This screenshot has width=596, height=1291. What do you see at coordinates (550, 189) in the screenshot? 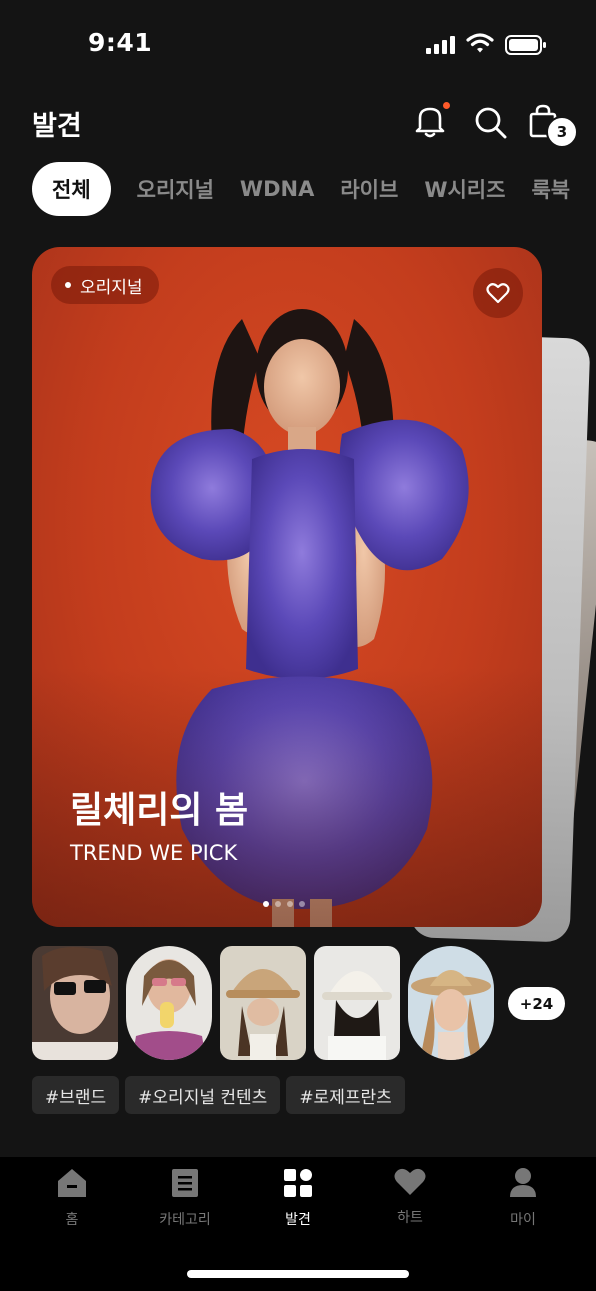
I see `tab-lookbook: 룩북` at bounding box center [550, 189].